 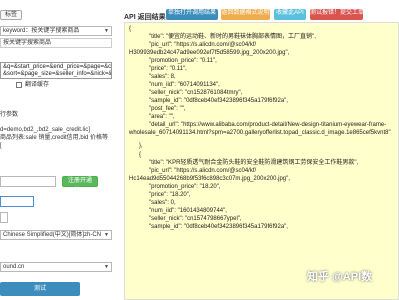 I want to click on keyword-select-value: keyword：按关键字搜索商品, so click(x=41, y=31).